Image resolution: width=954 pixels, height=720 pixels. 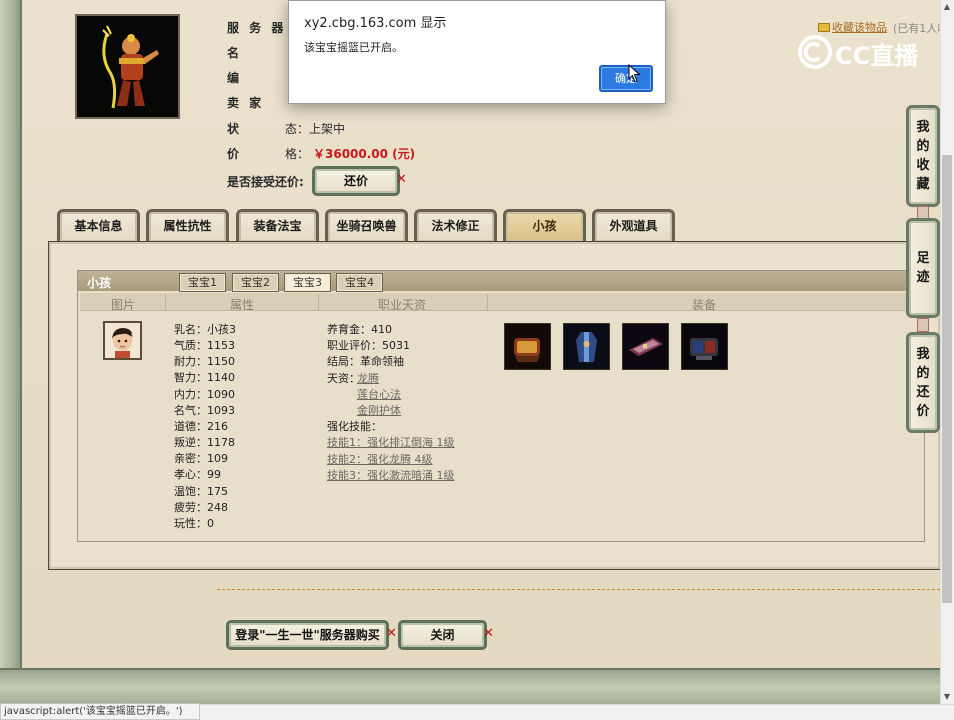 I want to click on column-header-image: 图片, so click(x=123, y=305).